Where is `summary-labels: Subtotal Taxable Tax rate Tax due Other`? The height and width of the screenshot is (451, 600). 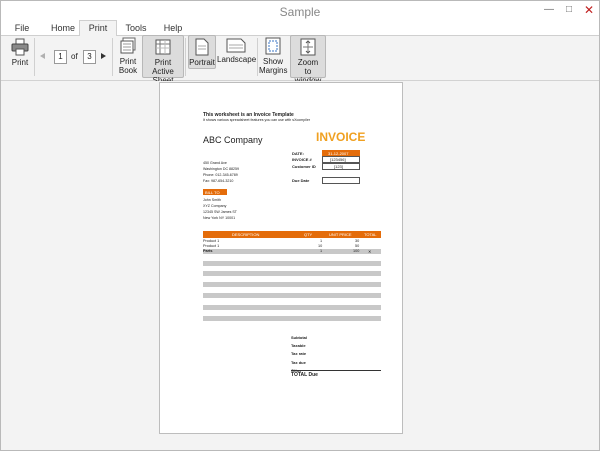
summary-labels: Subtotal Taxable Tax rate Tax due Other is located at coordinates (299, 354).